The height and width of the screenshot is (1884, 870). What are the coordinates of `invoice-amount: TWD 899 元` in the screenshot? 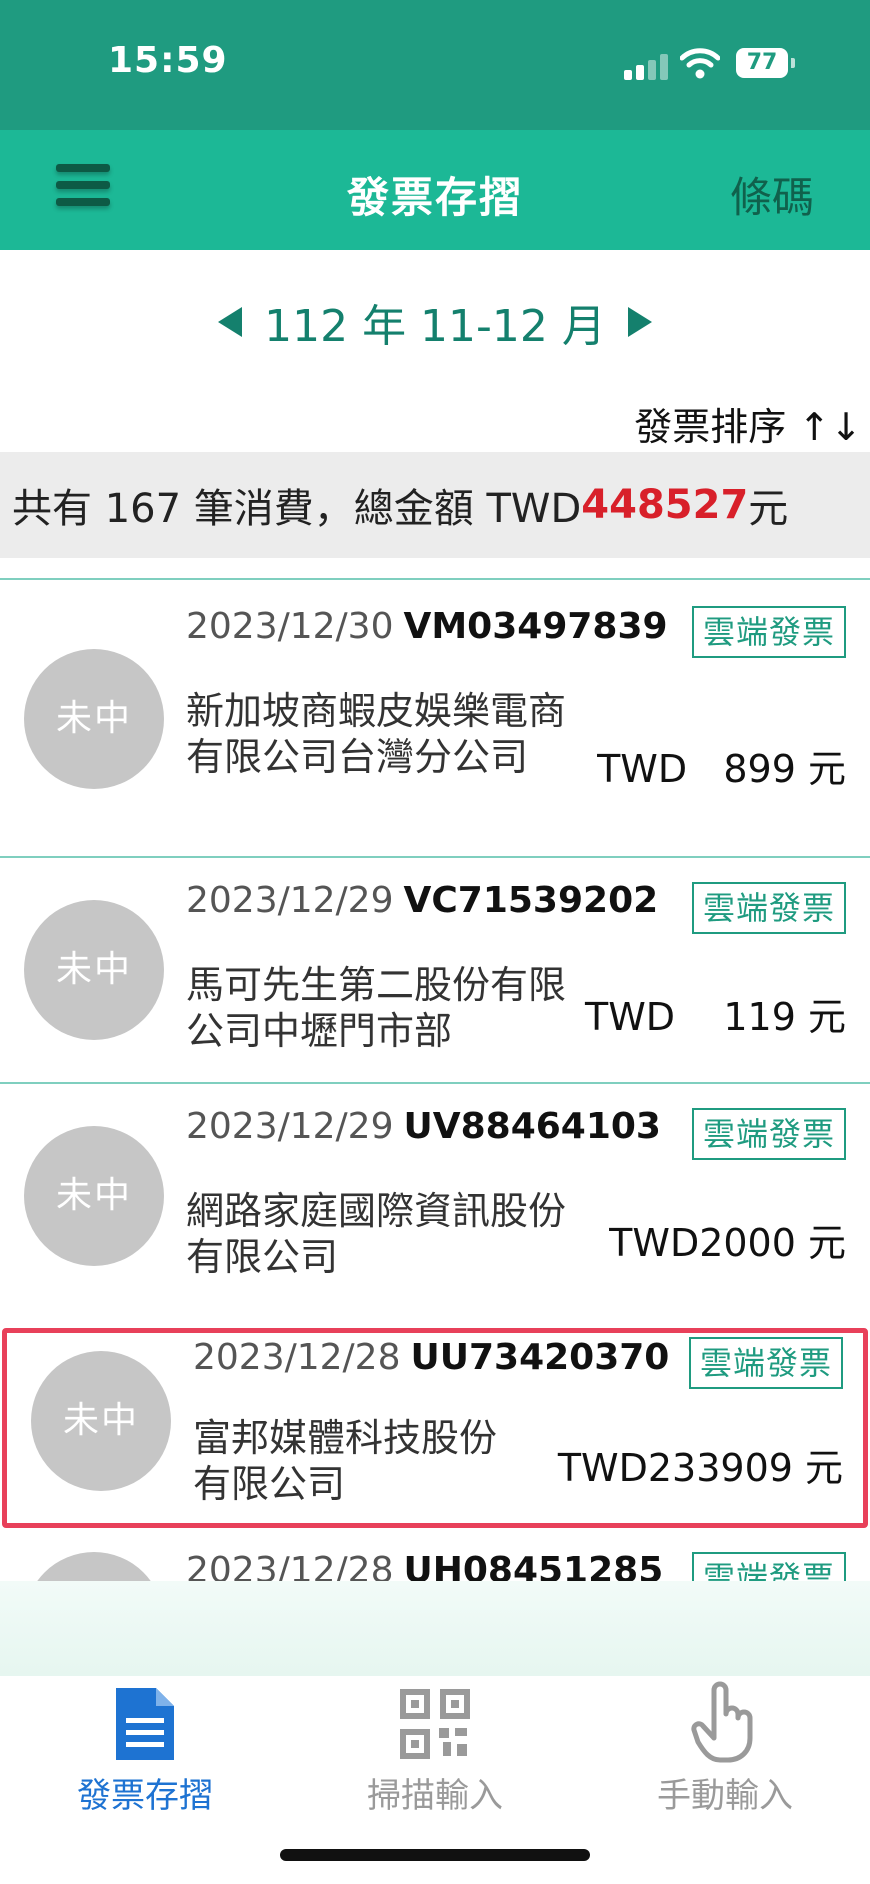 It's located at (721, 769).